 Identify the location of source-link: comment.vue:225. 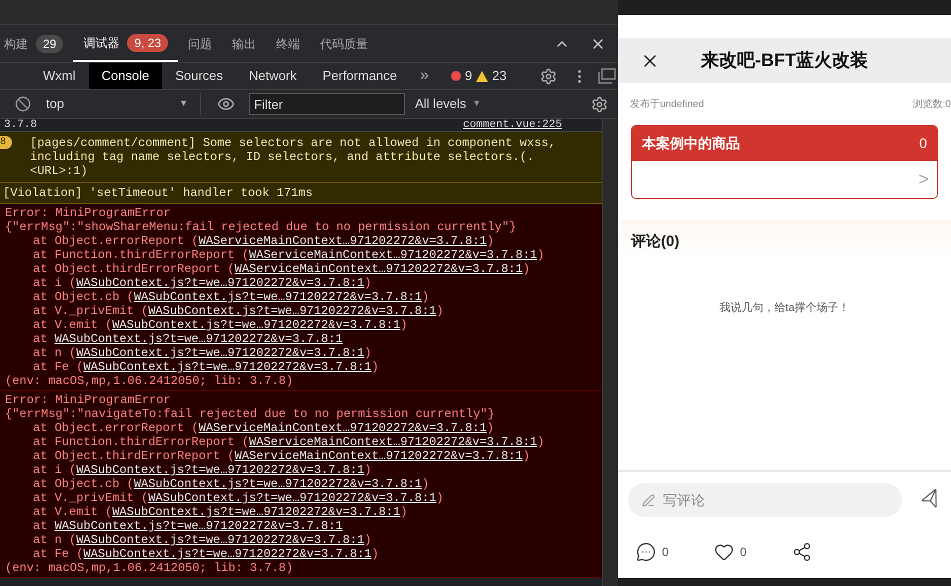
(512, 125).